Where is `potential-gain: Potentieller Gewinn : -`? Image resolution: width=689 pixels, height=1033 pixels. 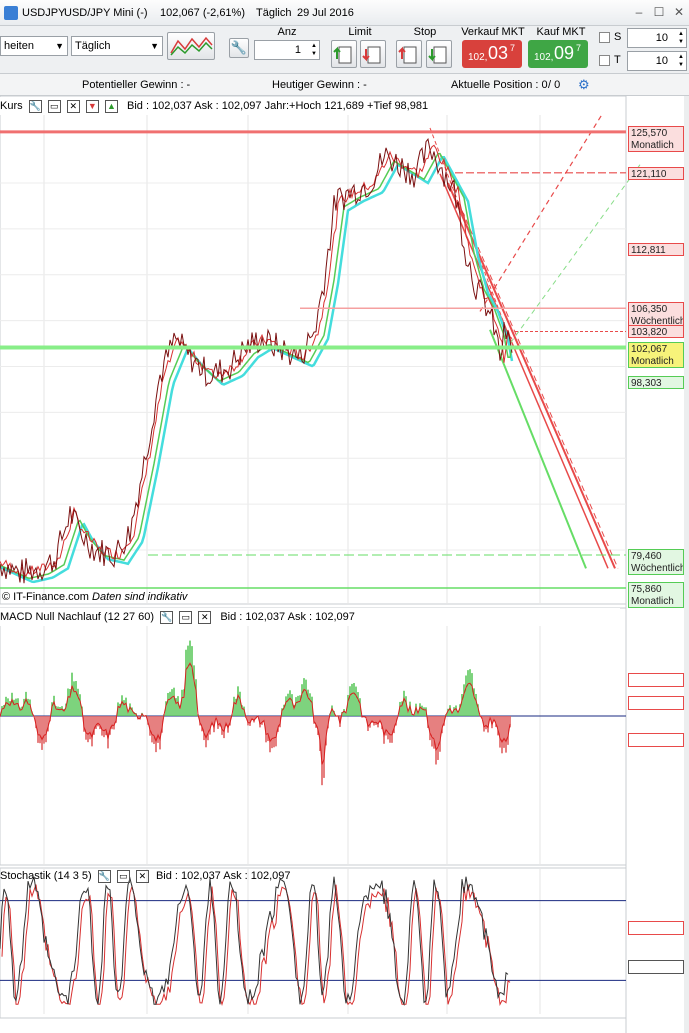
potential-gain: Potentieller Gewinn : - is located at coordinates (136, 85).